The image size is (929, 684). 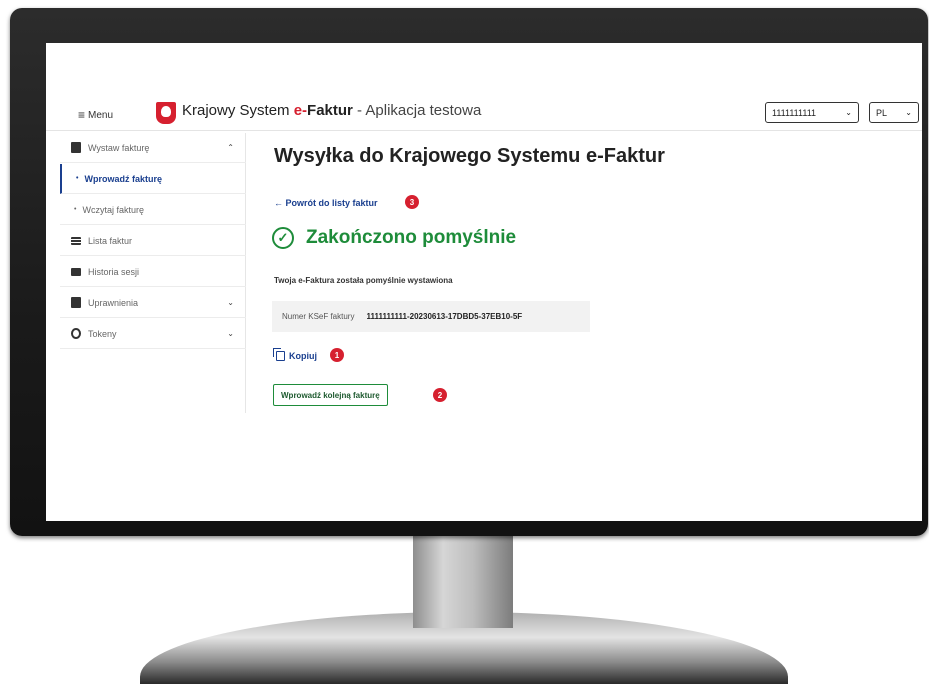 I want to click on eagle-logo-icon, so click(x=166, y=113).